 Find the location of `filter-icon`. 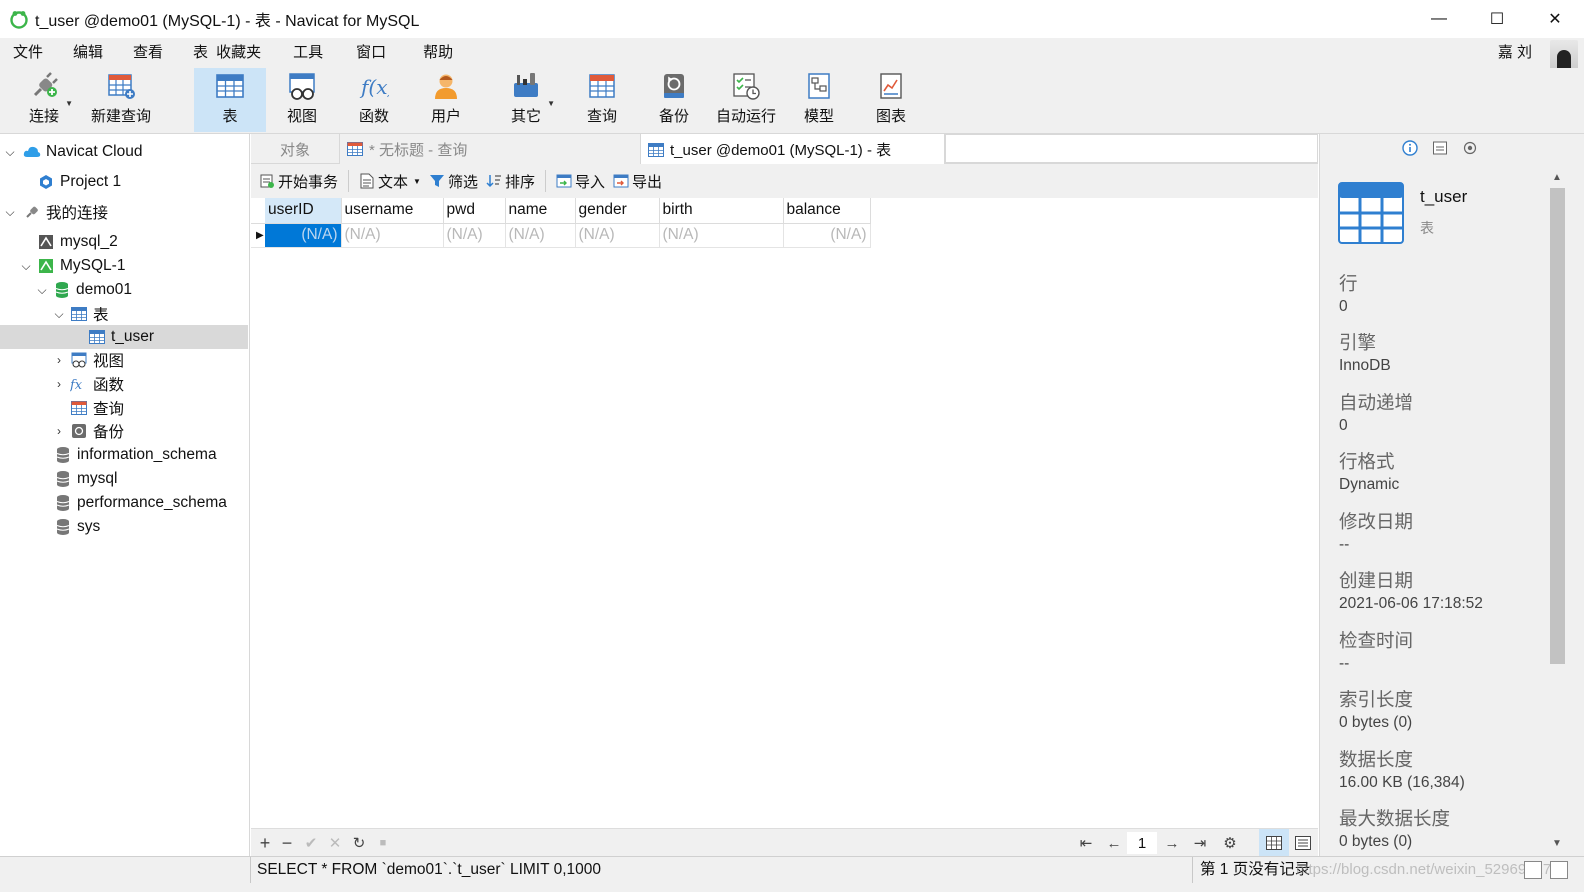

filter-icon is located at coordinates (437, 181).